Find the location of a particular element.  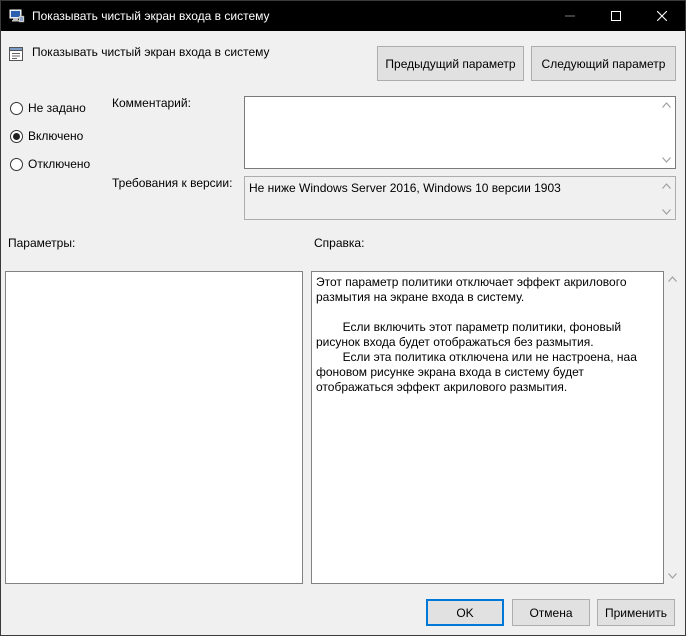

minimize-button is located at coordinates (570, 16).